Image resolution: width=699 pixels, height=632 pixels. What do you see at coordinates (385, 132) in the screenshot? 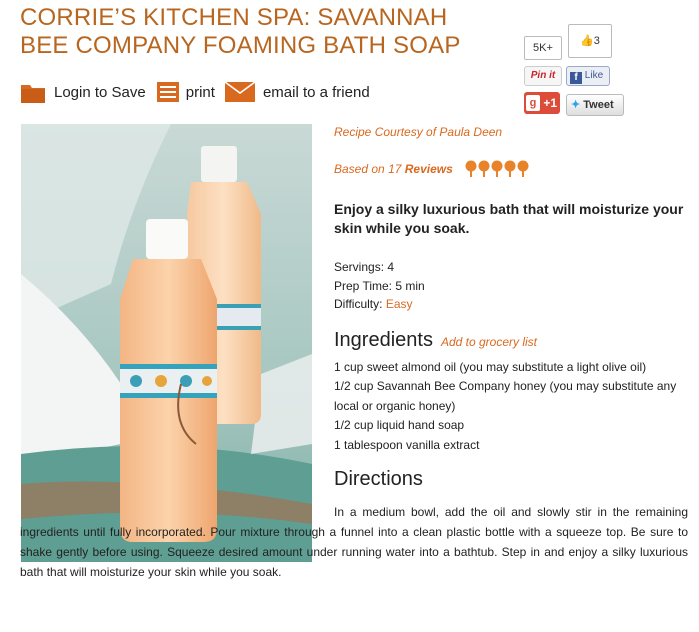
I see `courtesy-prefix: Recipe Courtesy of` at bounding box center [385, 132].